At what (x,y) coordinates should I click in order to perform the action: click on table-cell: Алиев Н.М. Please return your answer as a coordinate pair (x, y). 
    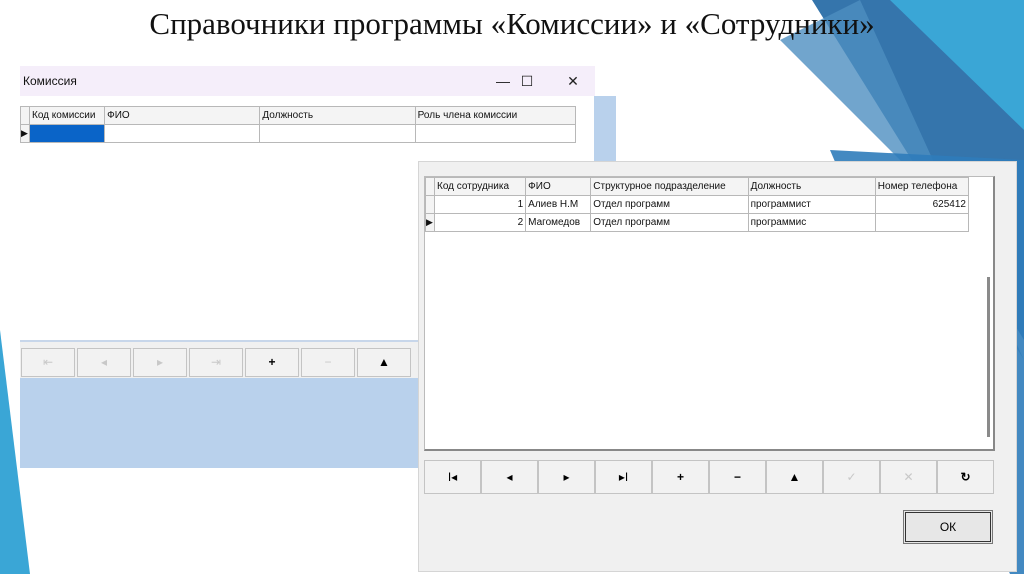
    Looking at the image, I should click on (558, 204).